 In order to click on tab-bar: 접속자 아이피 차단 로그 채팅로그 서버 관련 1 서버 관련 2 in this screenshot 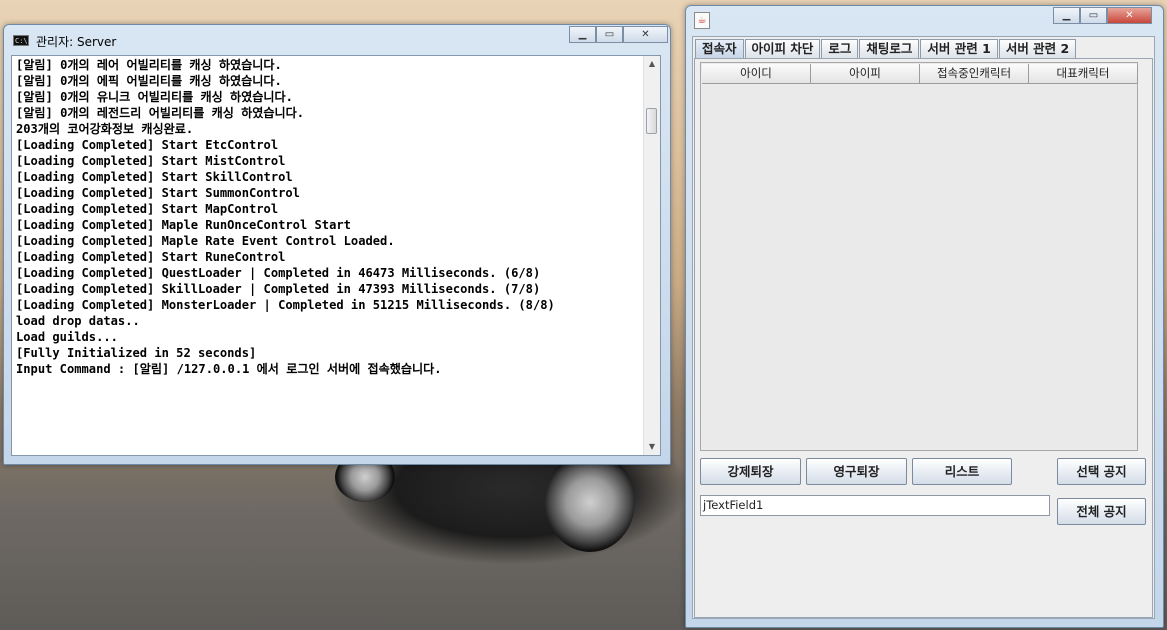, I will do `click(886, 49)`.